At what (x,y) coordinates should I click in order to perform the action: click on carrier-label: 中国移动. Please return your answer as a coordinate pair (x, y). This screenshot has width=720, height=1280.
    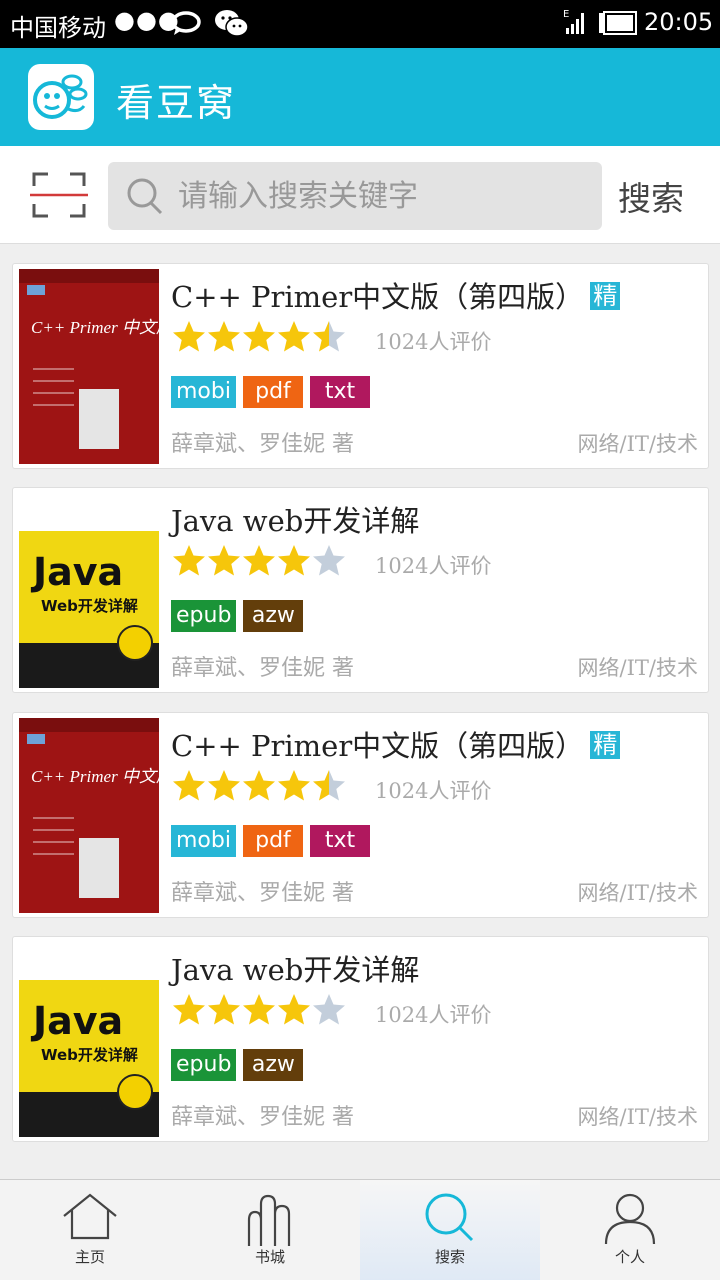
    Looking at the image, I should click on (58, 28).